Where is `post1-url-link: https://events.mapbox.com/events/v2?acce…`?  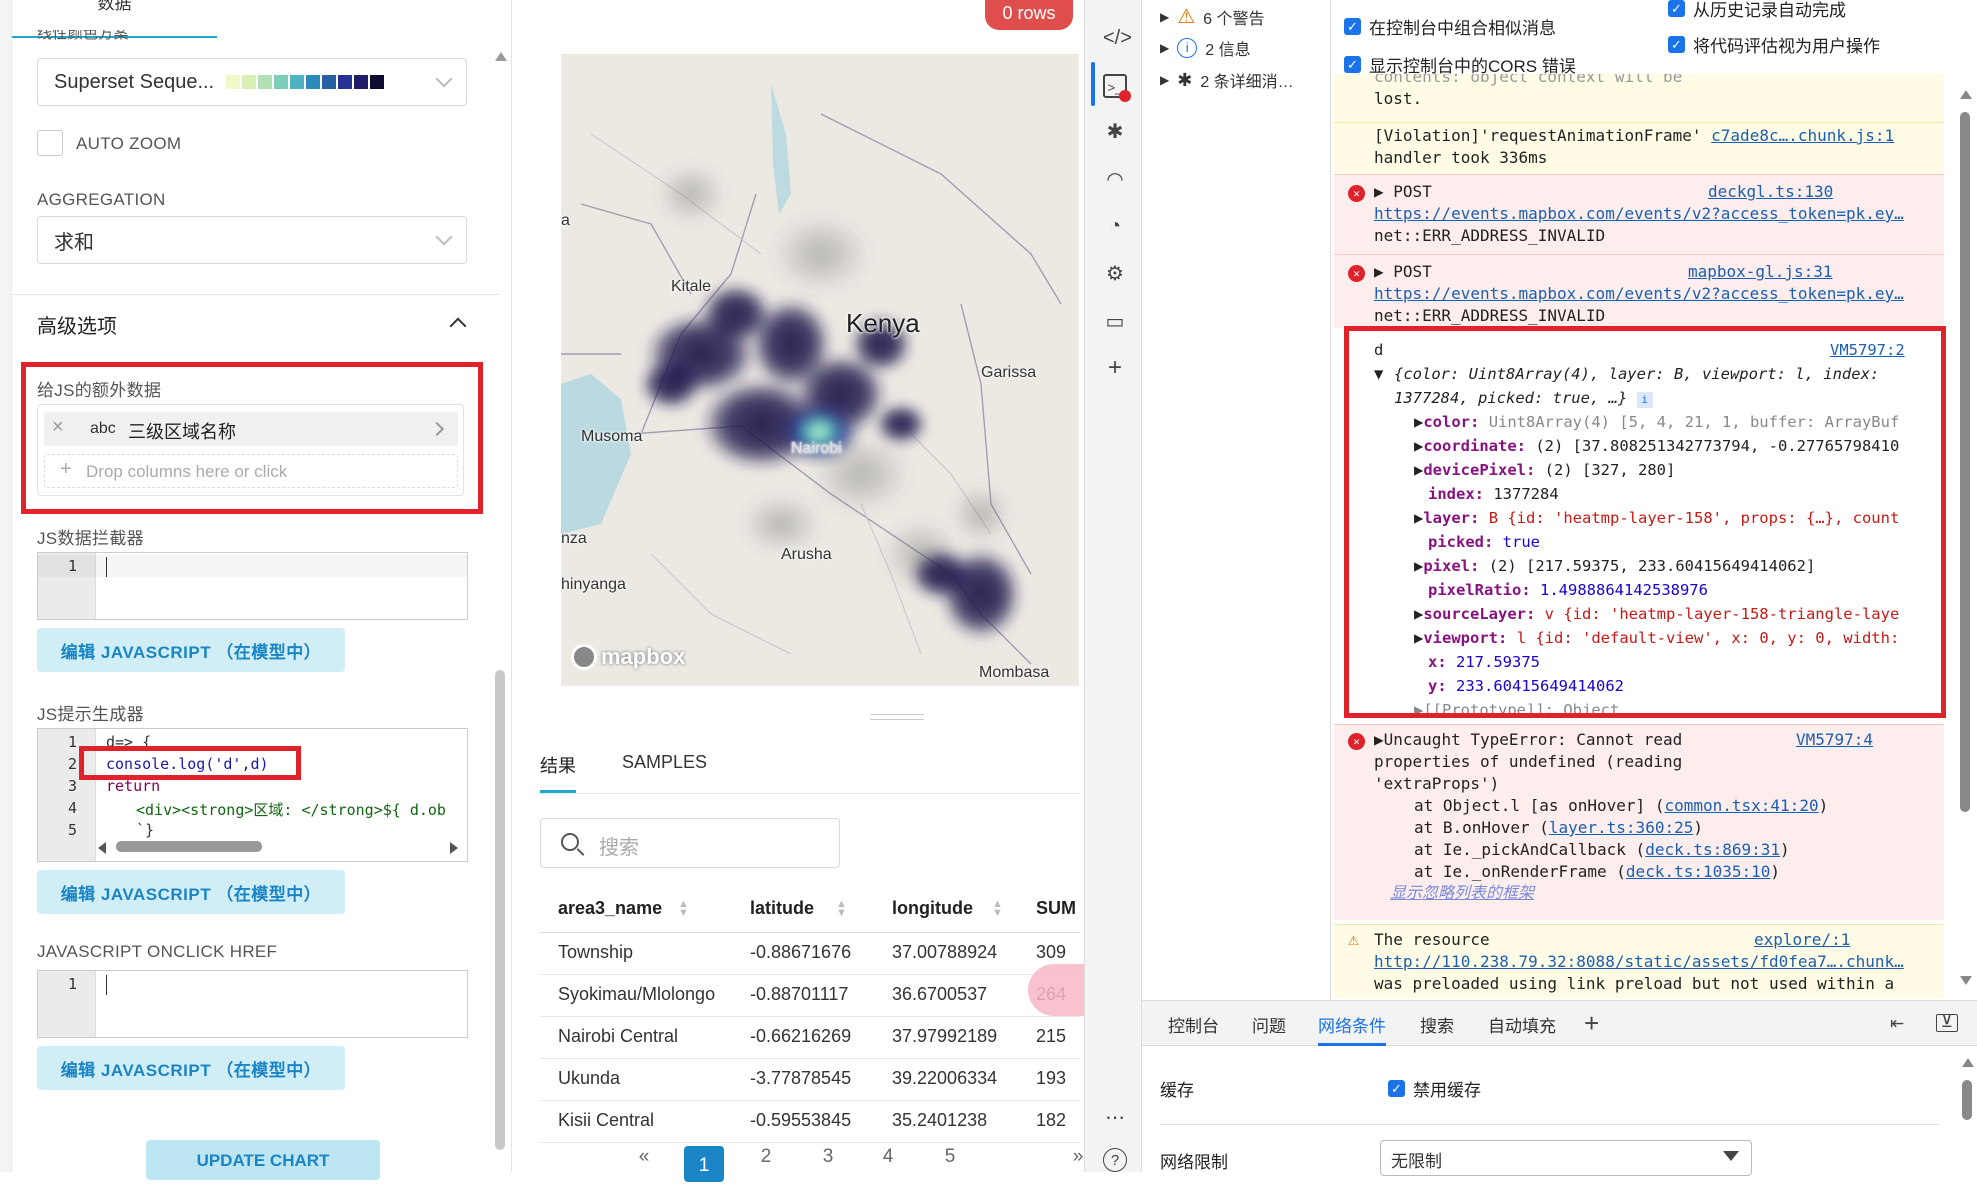 post1-url-link: https://events.mapbox.com/events/v2?acce… is located at coordinates (1659, 214).